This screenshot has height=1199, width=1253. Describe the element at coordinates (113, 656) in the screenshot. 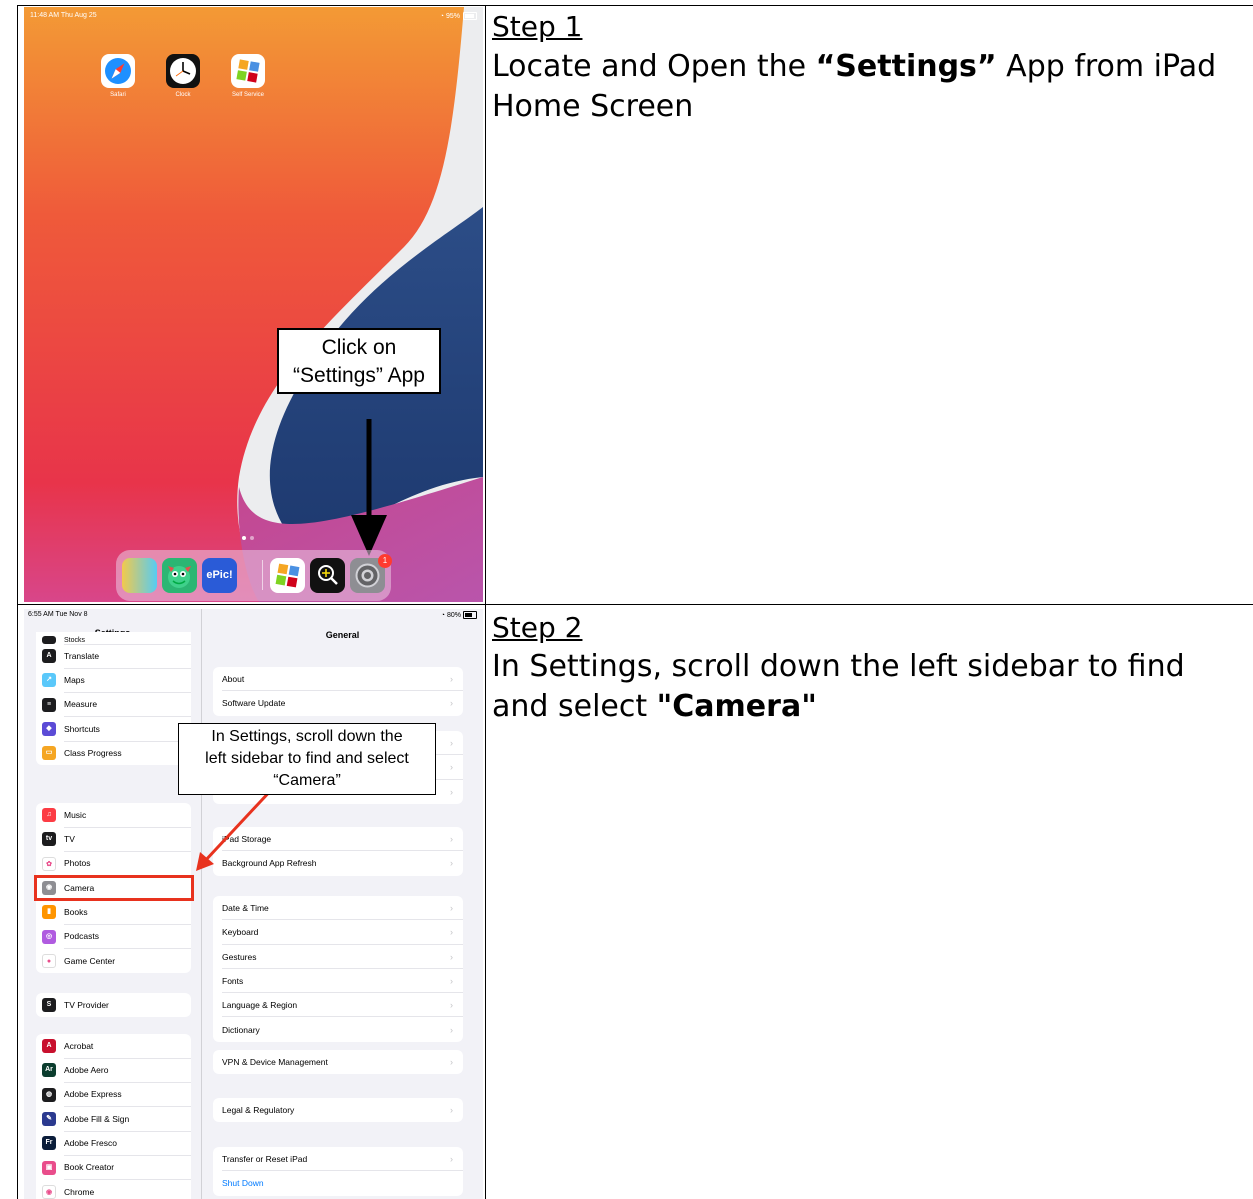

I see `sidebar-item-translate: A Translate` at that location.